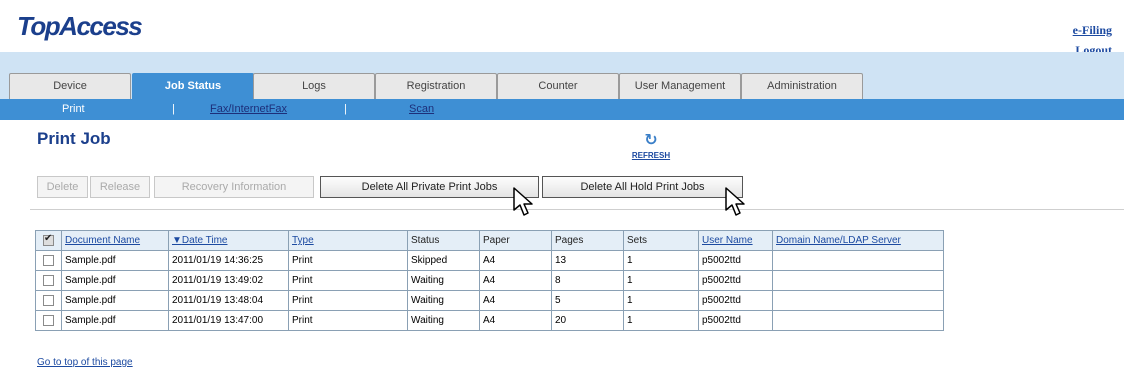  Describe the element at coordinates (587, 320) in the screenshot. I see `cell-pages: 20` at that location.